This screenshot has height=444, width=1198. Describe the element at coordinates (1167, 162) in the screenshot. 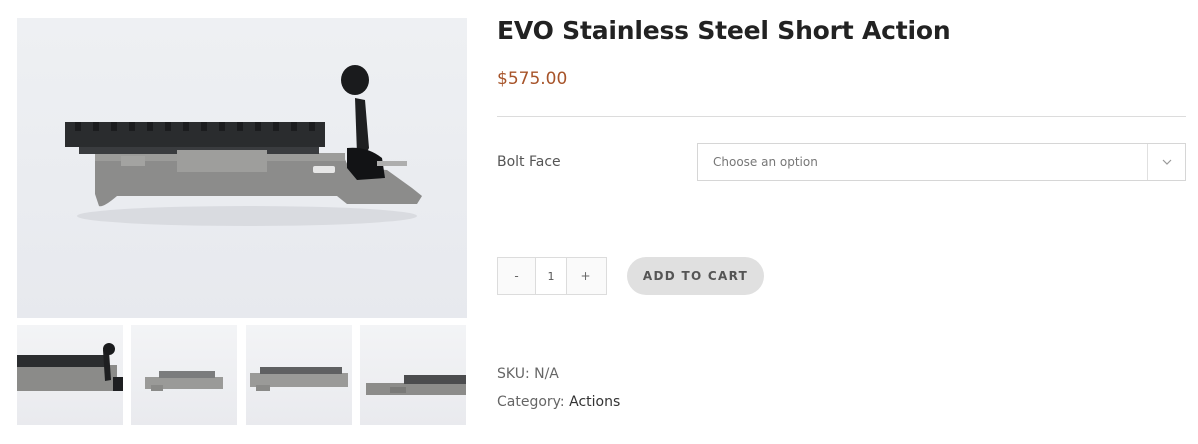

I see `chevron-down-icon` at that location.